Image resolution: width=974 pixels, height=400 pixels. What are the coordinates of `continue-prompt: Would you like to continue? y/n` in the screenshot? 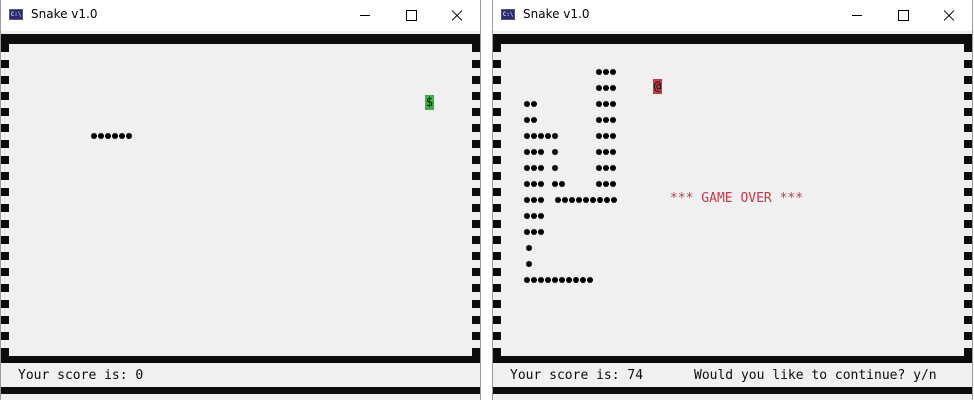 It's located at (815, 375).